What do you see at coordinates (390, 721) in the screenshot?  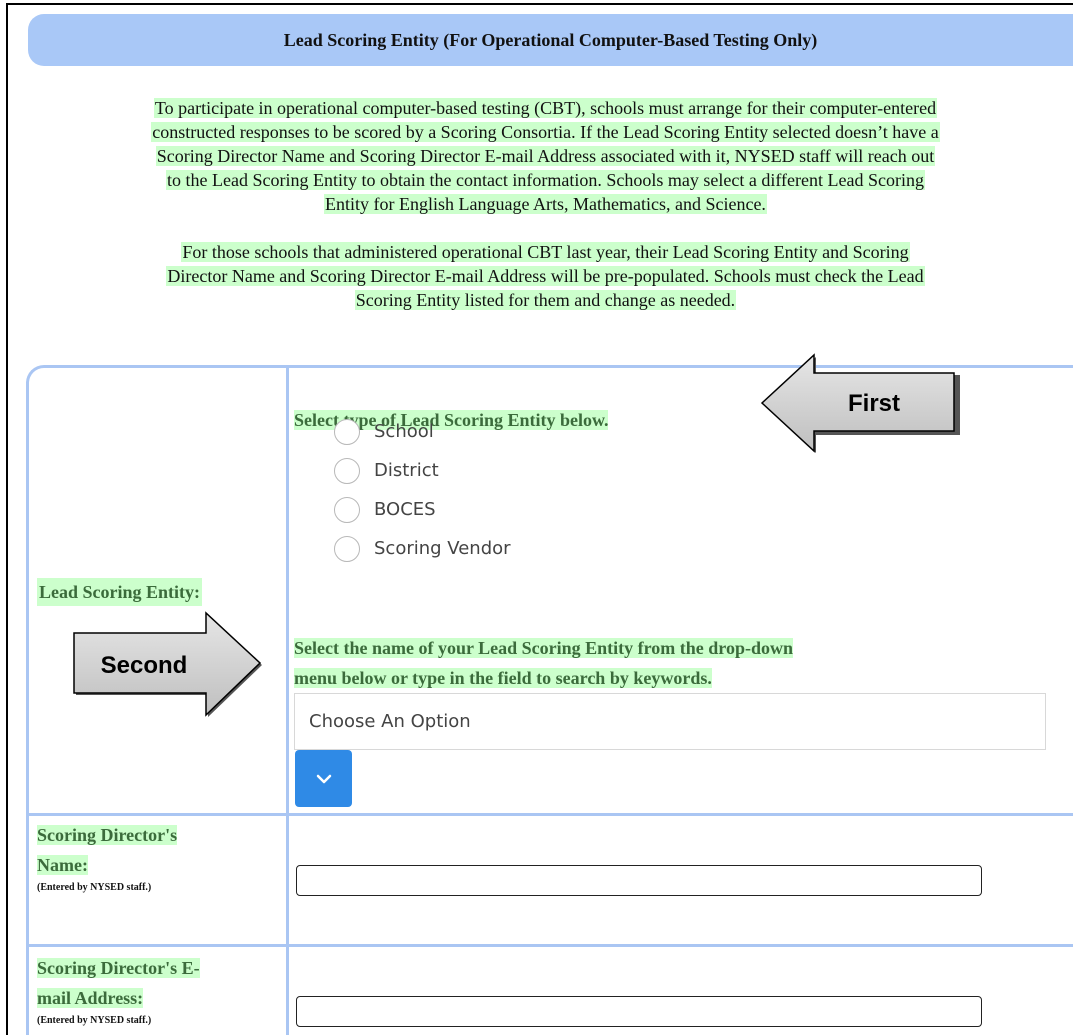 I see `select-placeholder: Choose An Option` at bounding box center [390, 721].